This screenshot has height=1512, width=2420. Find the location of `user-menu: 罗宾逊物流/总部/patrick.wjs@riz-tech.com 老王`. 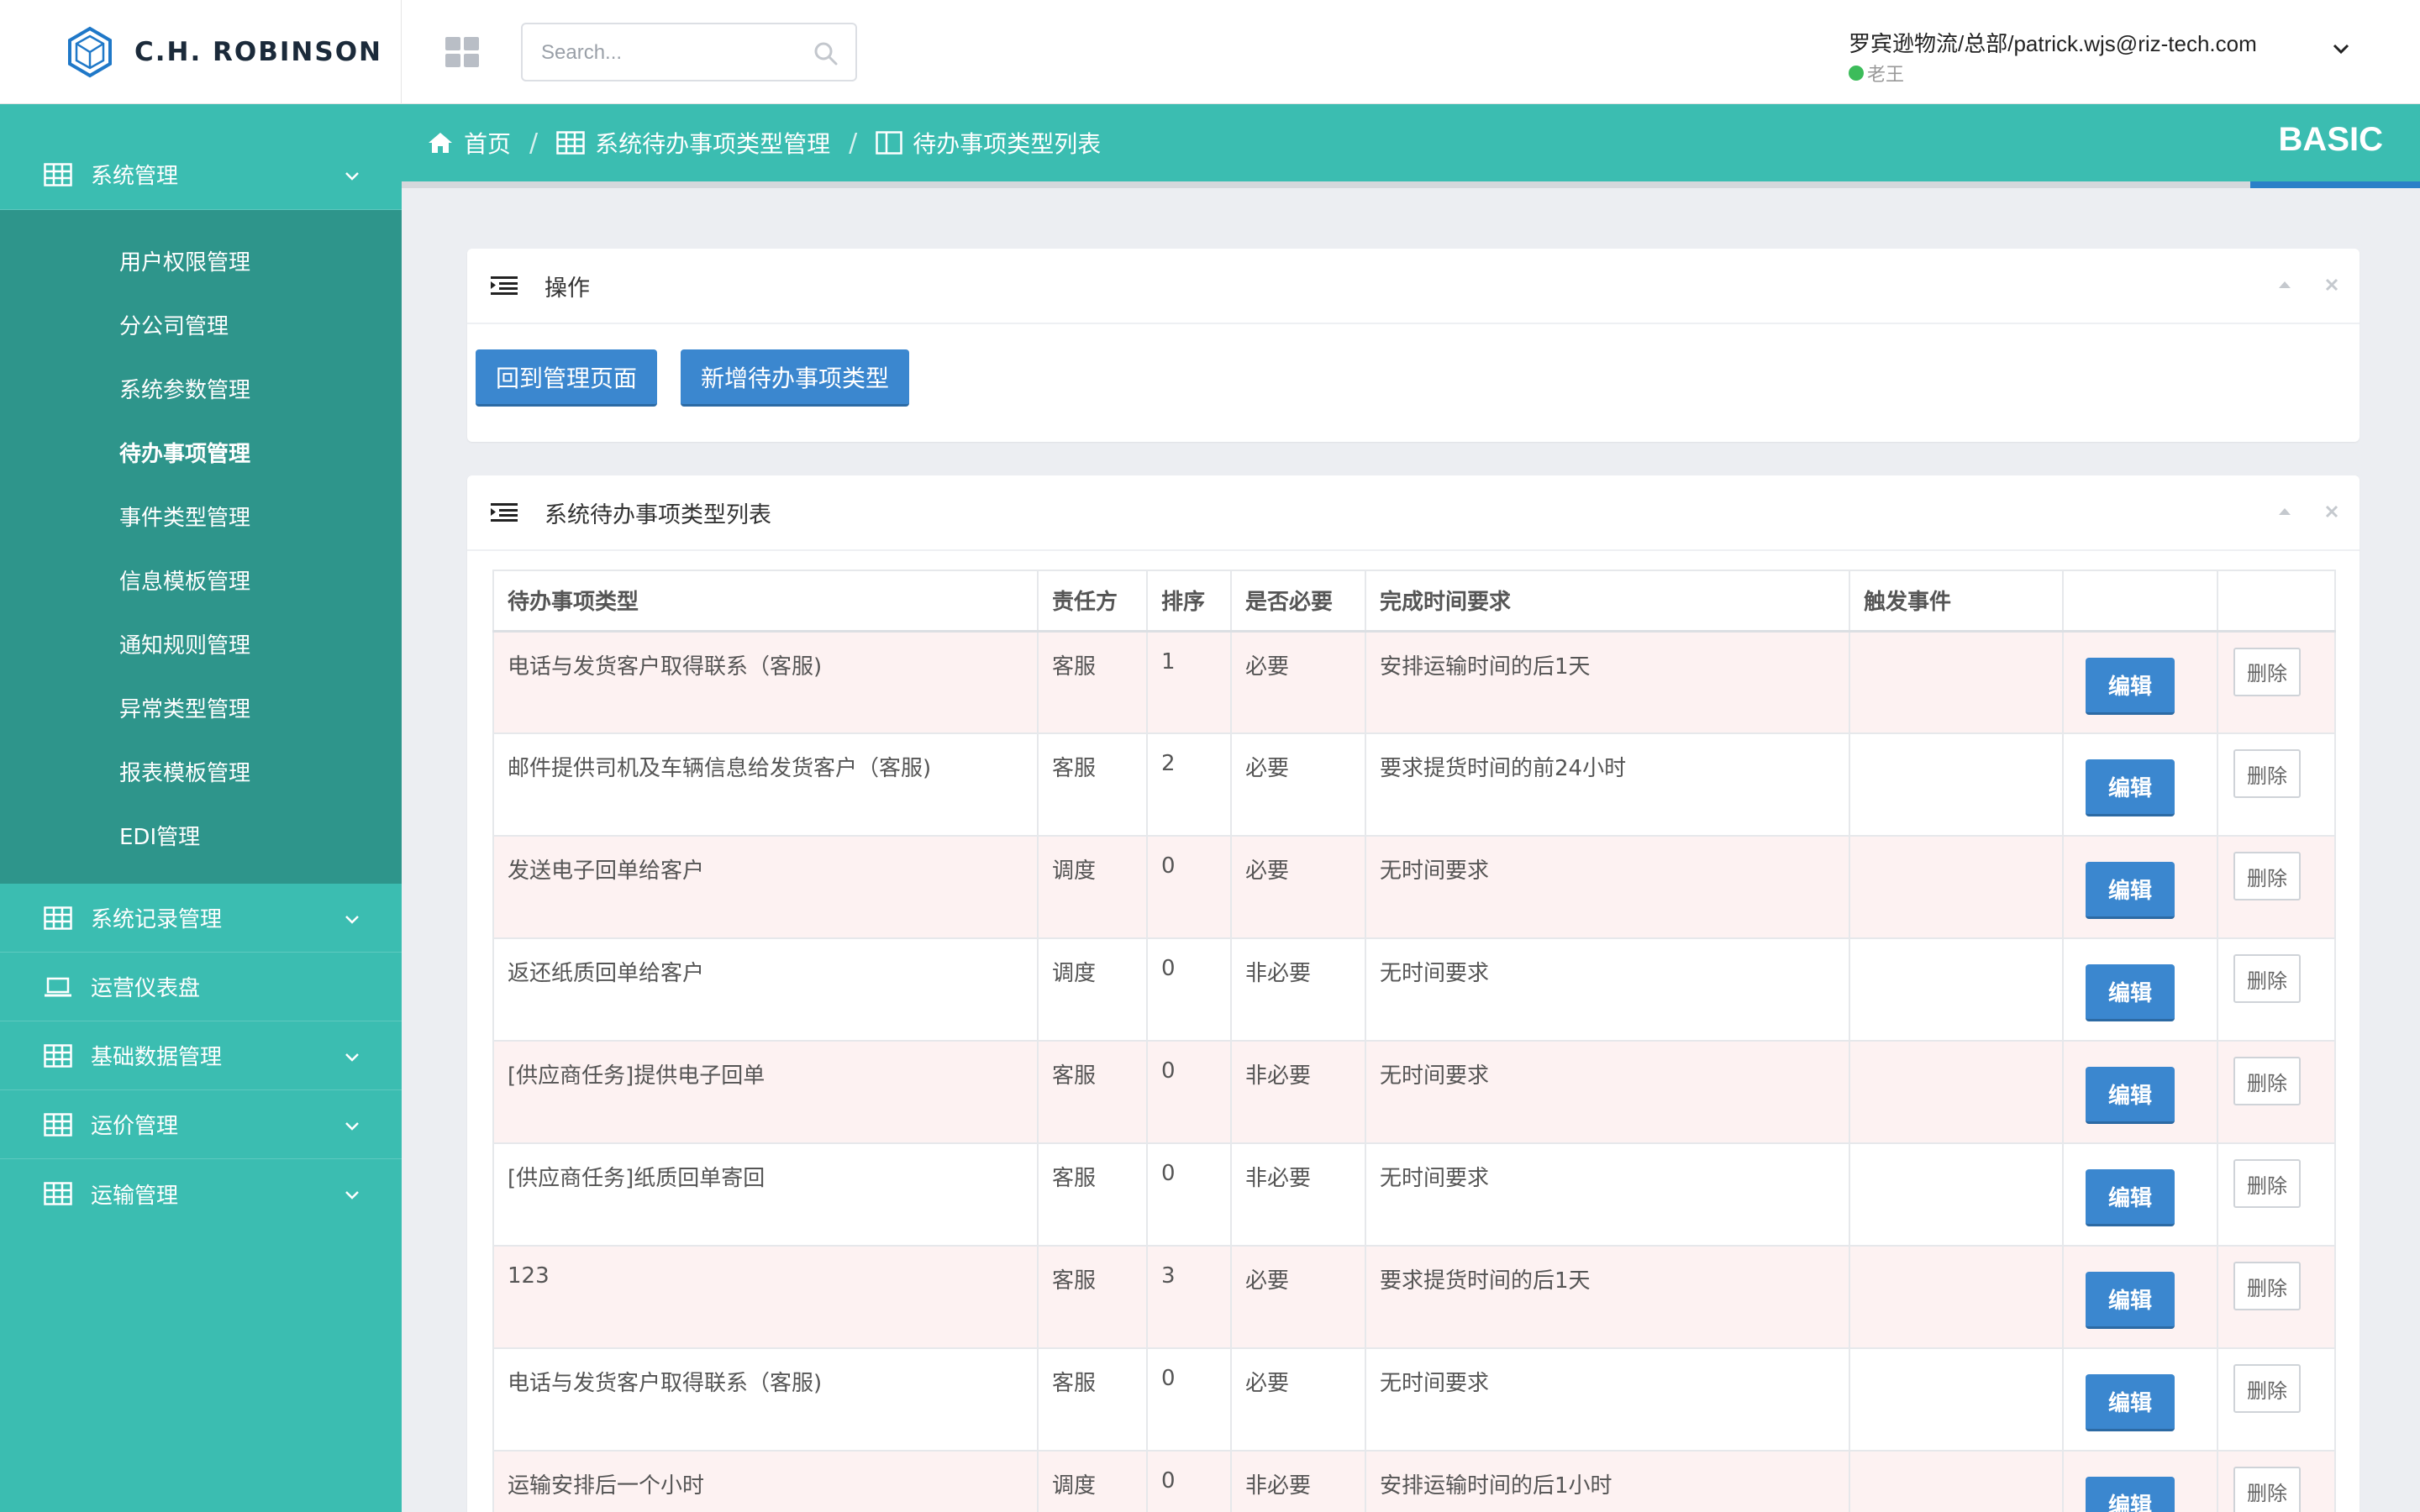

user-menu: 罗宾逊物流/总部/patrick.wjs@riz-tech.com 老王 is located at coordinates (2053, 57).